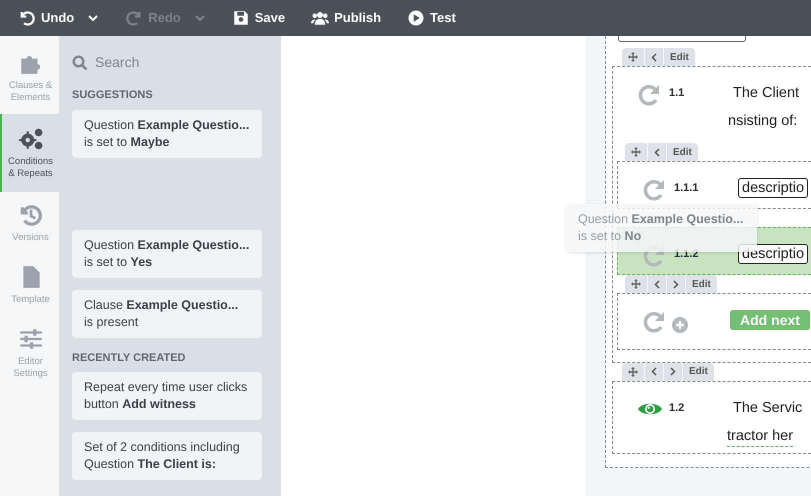 This screenshot has width=811, height=496. Describe the element at coordinates (431, 18) in the screenshot. I see `test-button: Test` at that location.